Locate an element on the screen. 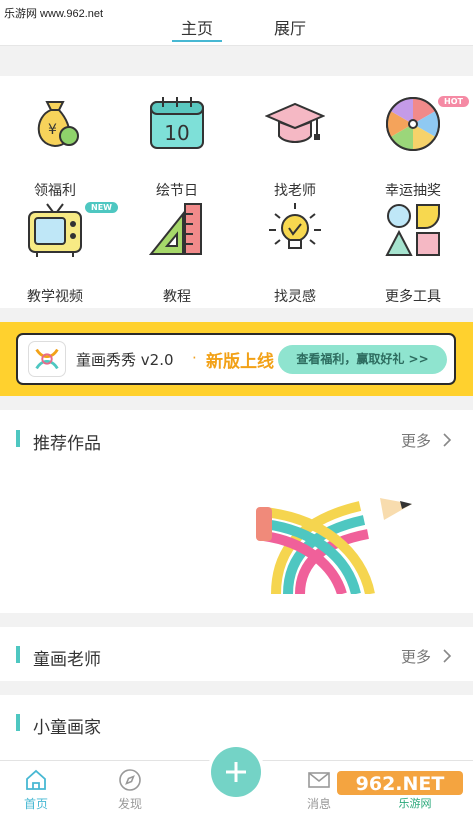  top-nav: 乐游网 www.962.net 主页 展厅 is located at coordinates (236, 23).